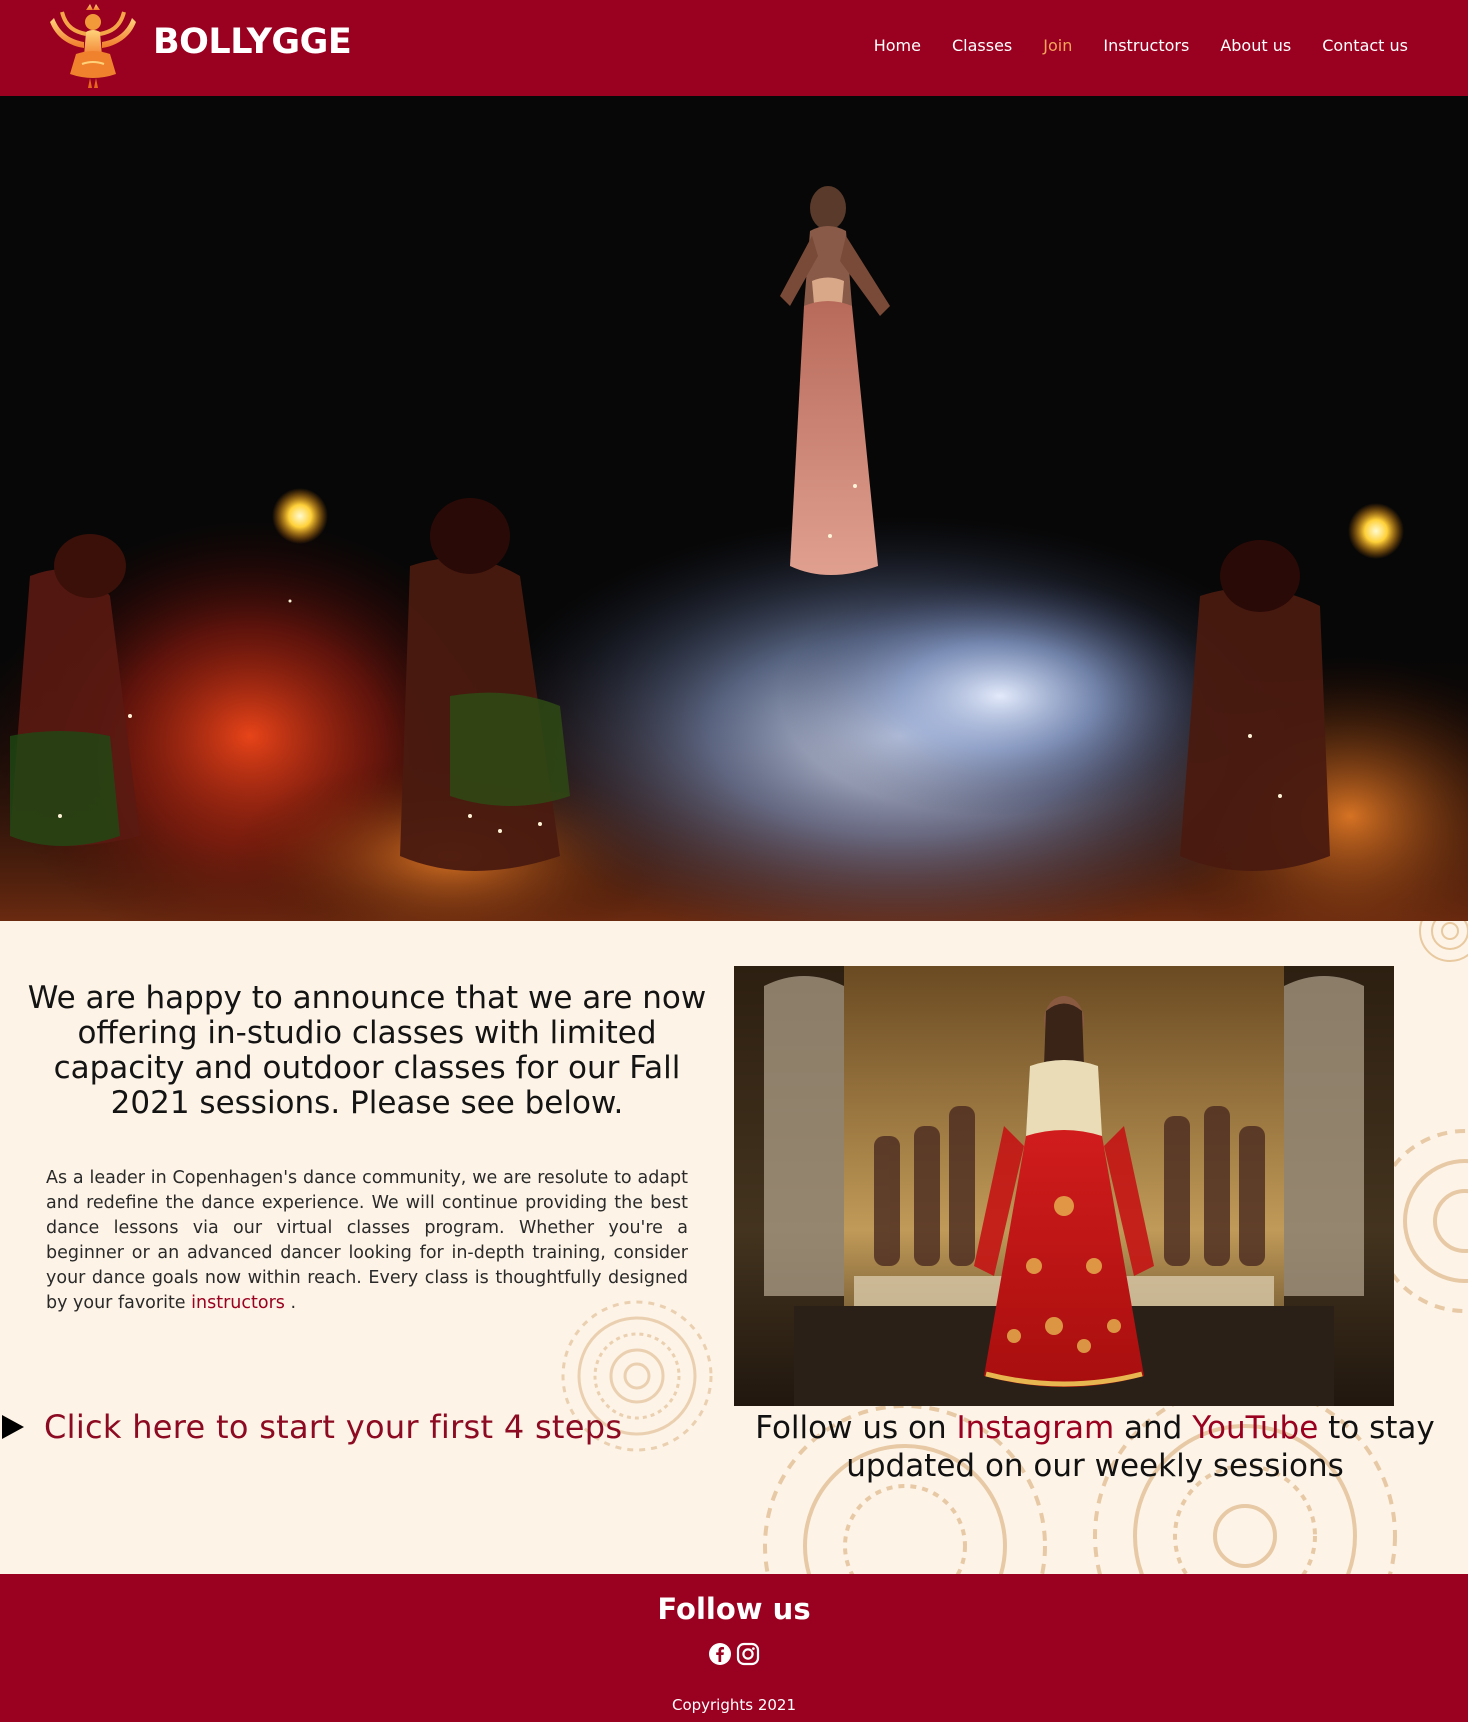 The width and height of the screenshot is (1468, 1722). I want to click on instructors-link: instructors, so click(238, 1303).